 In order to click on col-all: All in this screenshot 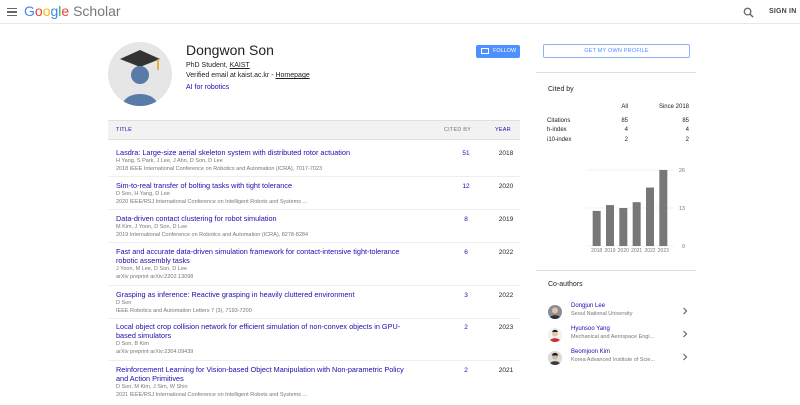, I will do `click(624, 107)`.